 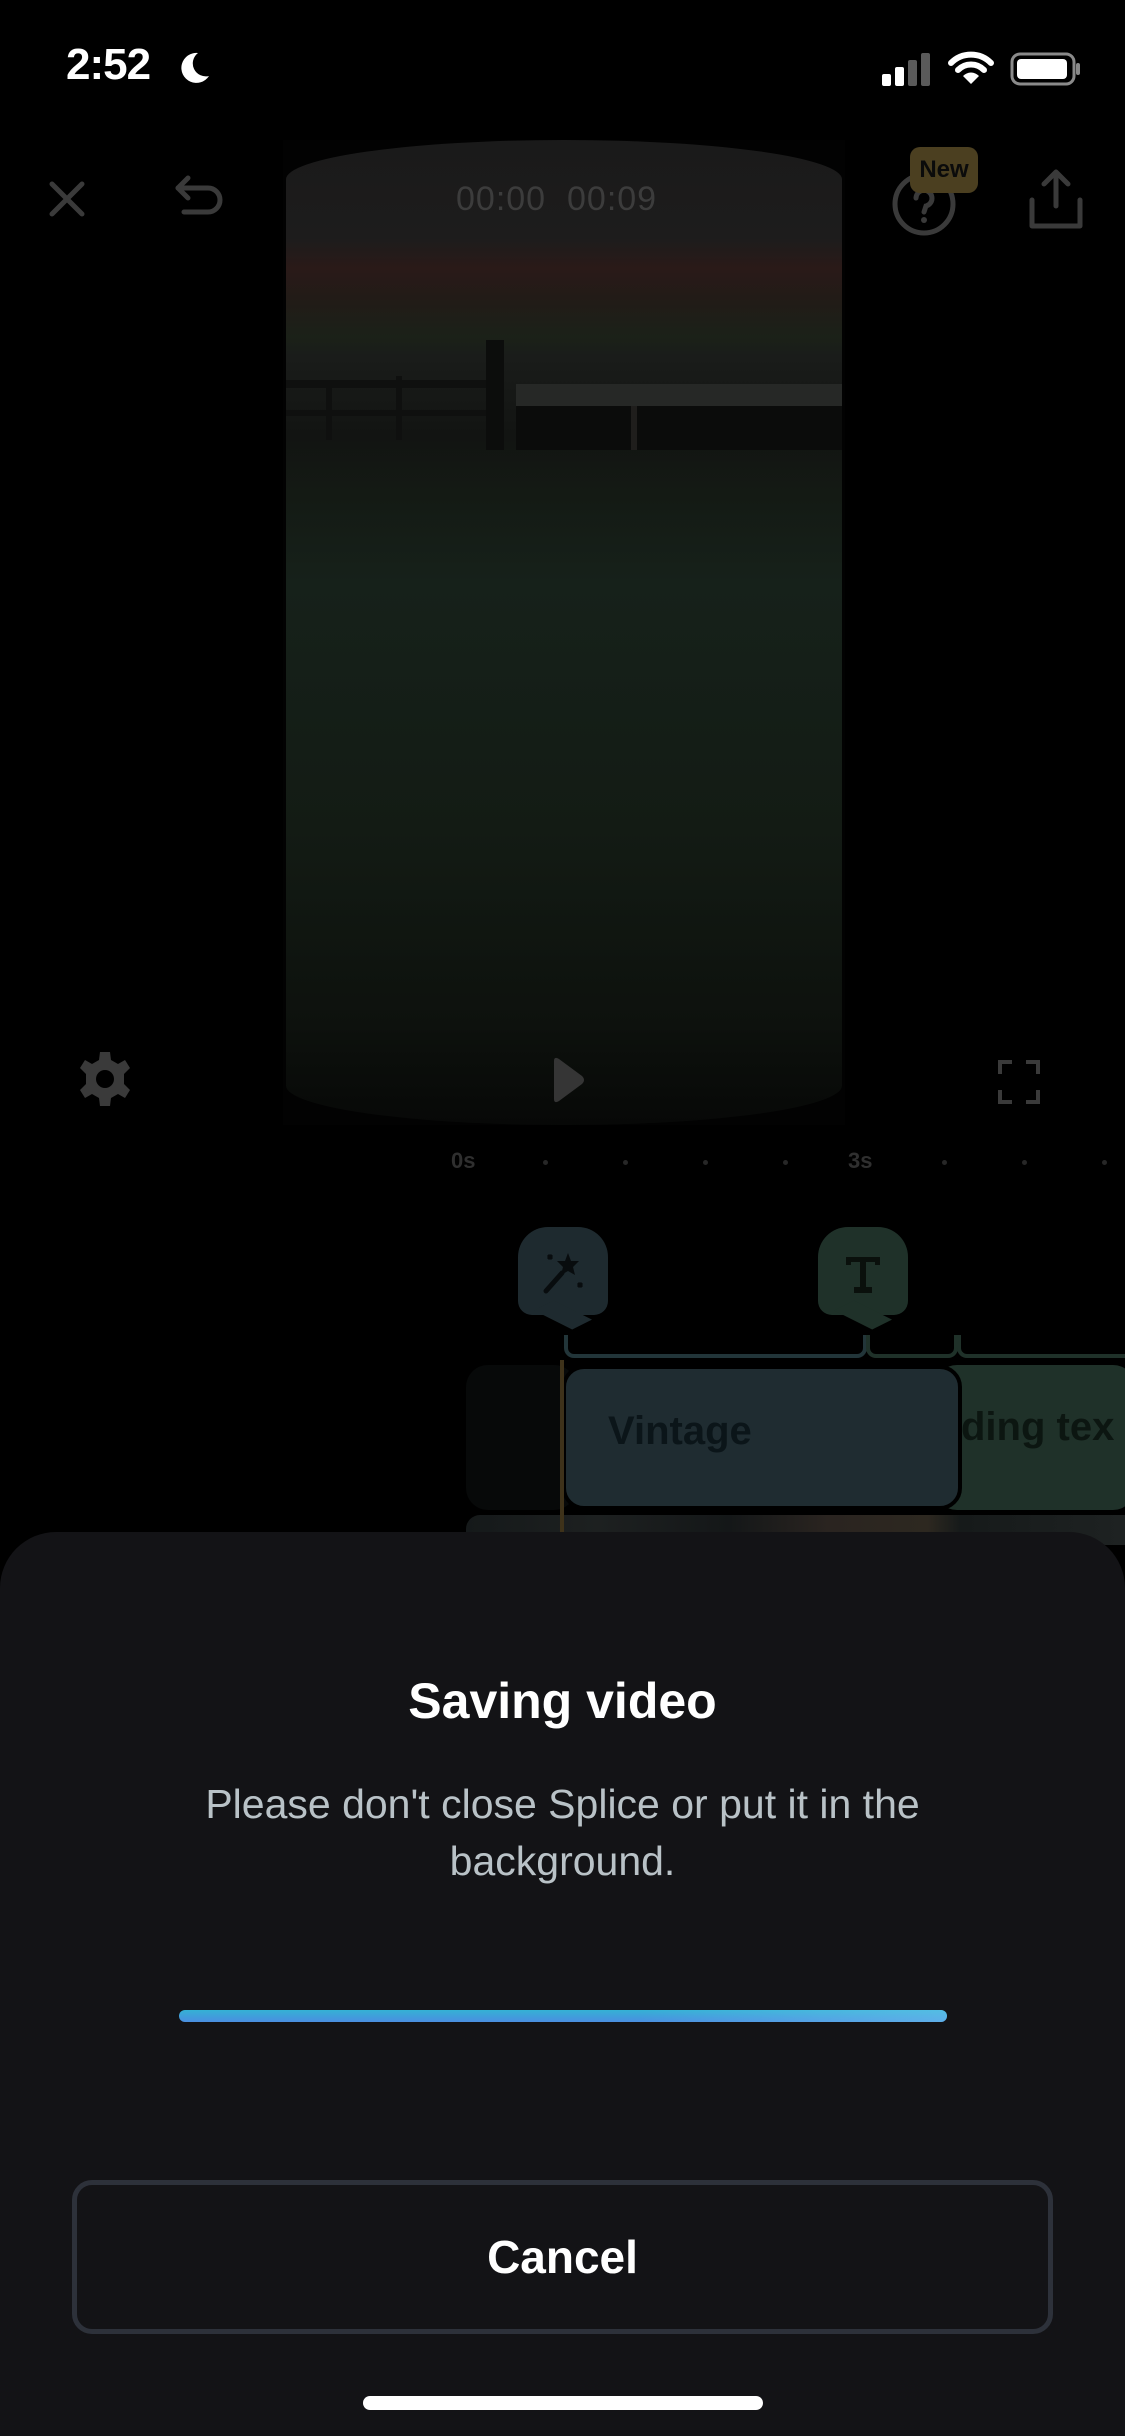 What do you see at coordinates (863, 1275) in the screenshot?
I see `text-icon` at bounding box center [863, 1275].